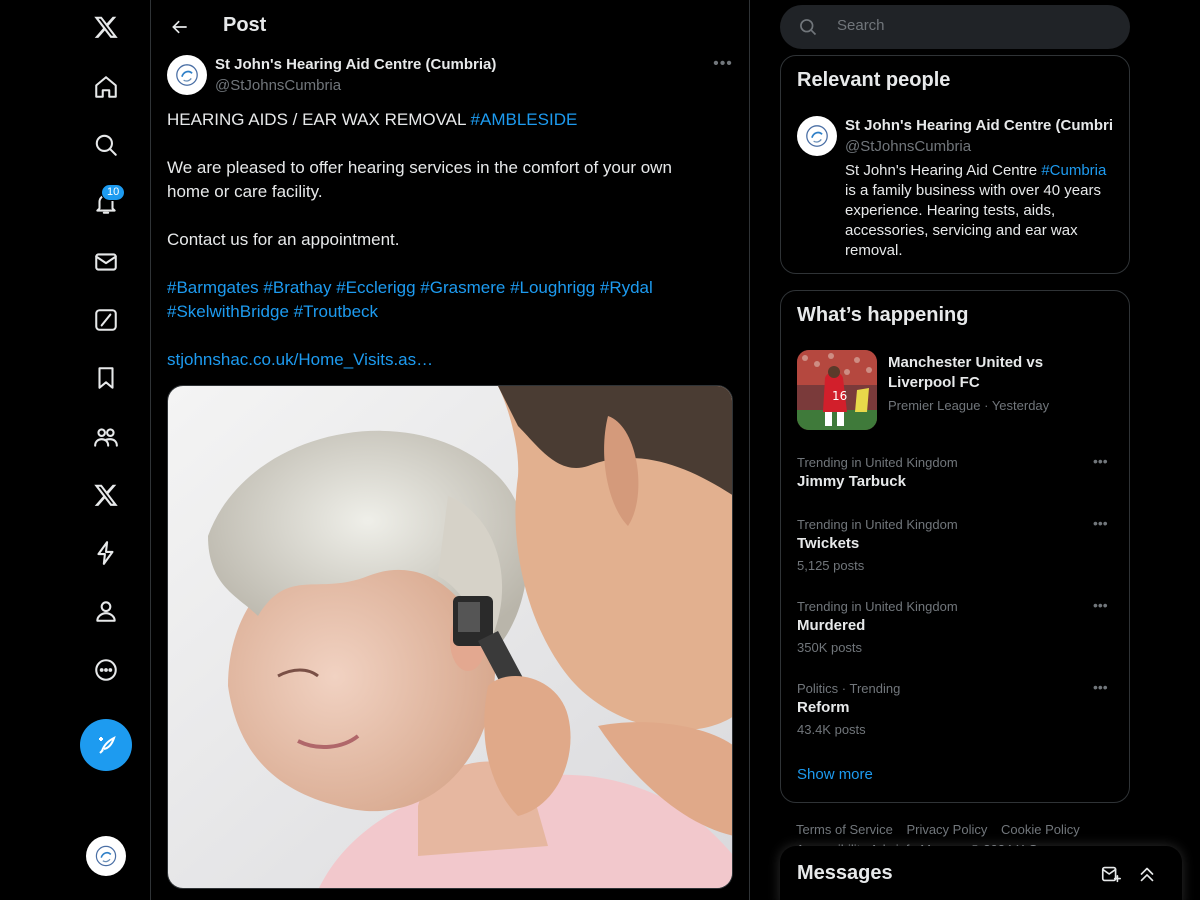 The width and height of the screenshot is (1200, 900). I want to click on trend-name: Twickets, so click(828, 543).